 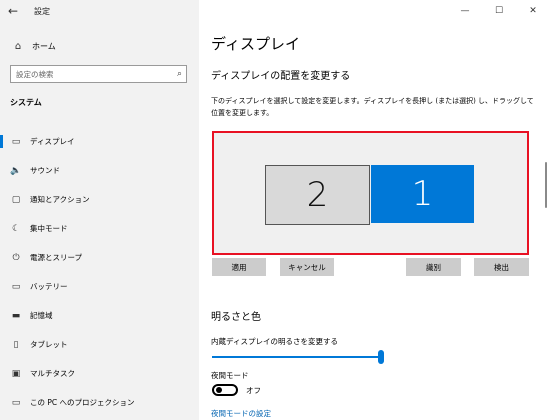 I want to click on slider-track, so click(x=298, y=357).